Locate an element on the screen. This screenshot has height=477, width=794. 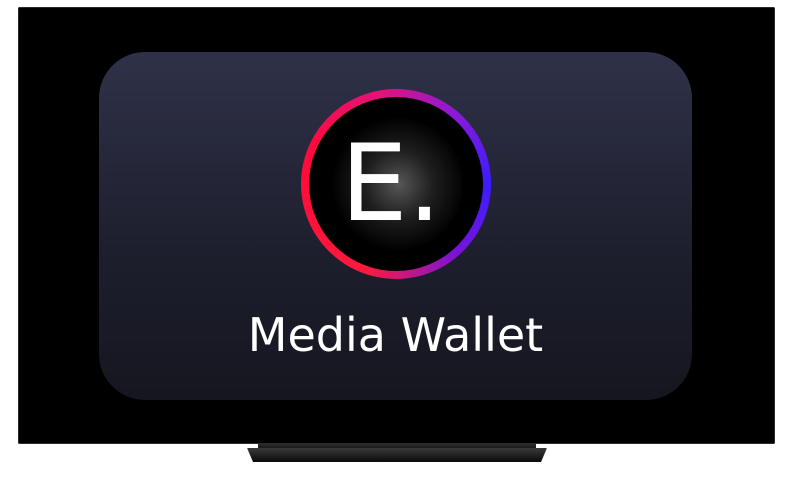
tv-stand-base is located at coordinates (397, 455).